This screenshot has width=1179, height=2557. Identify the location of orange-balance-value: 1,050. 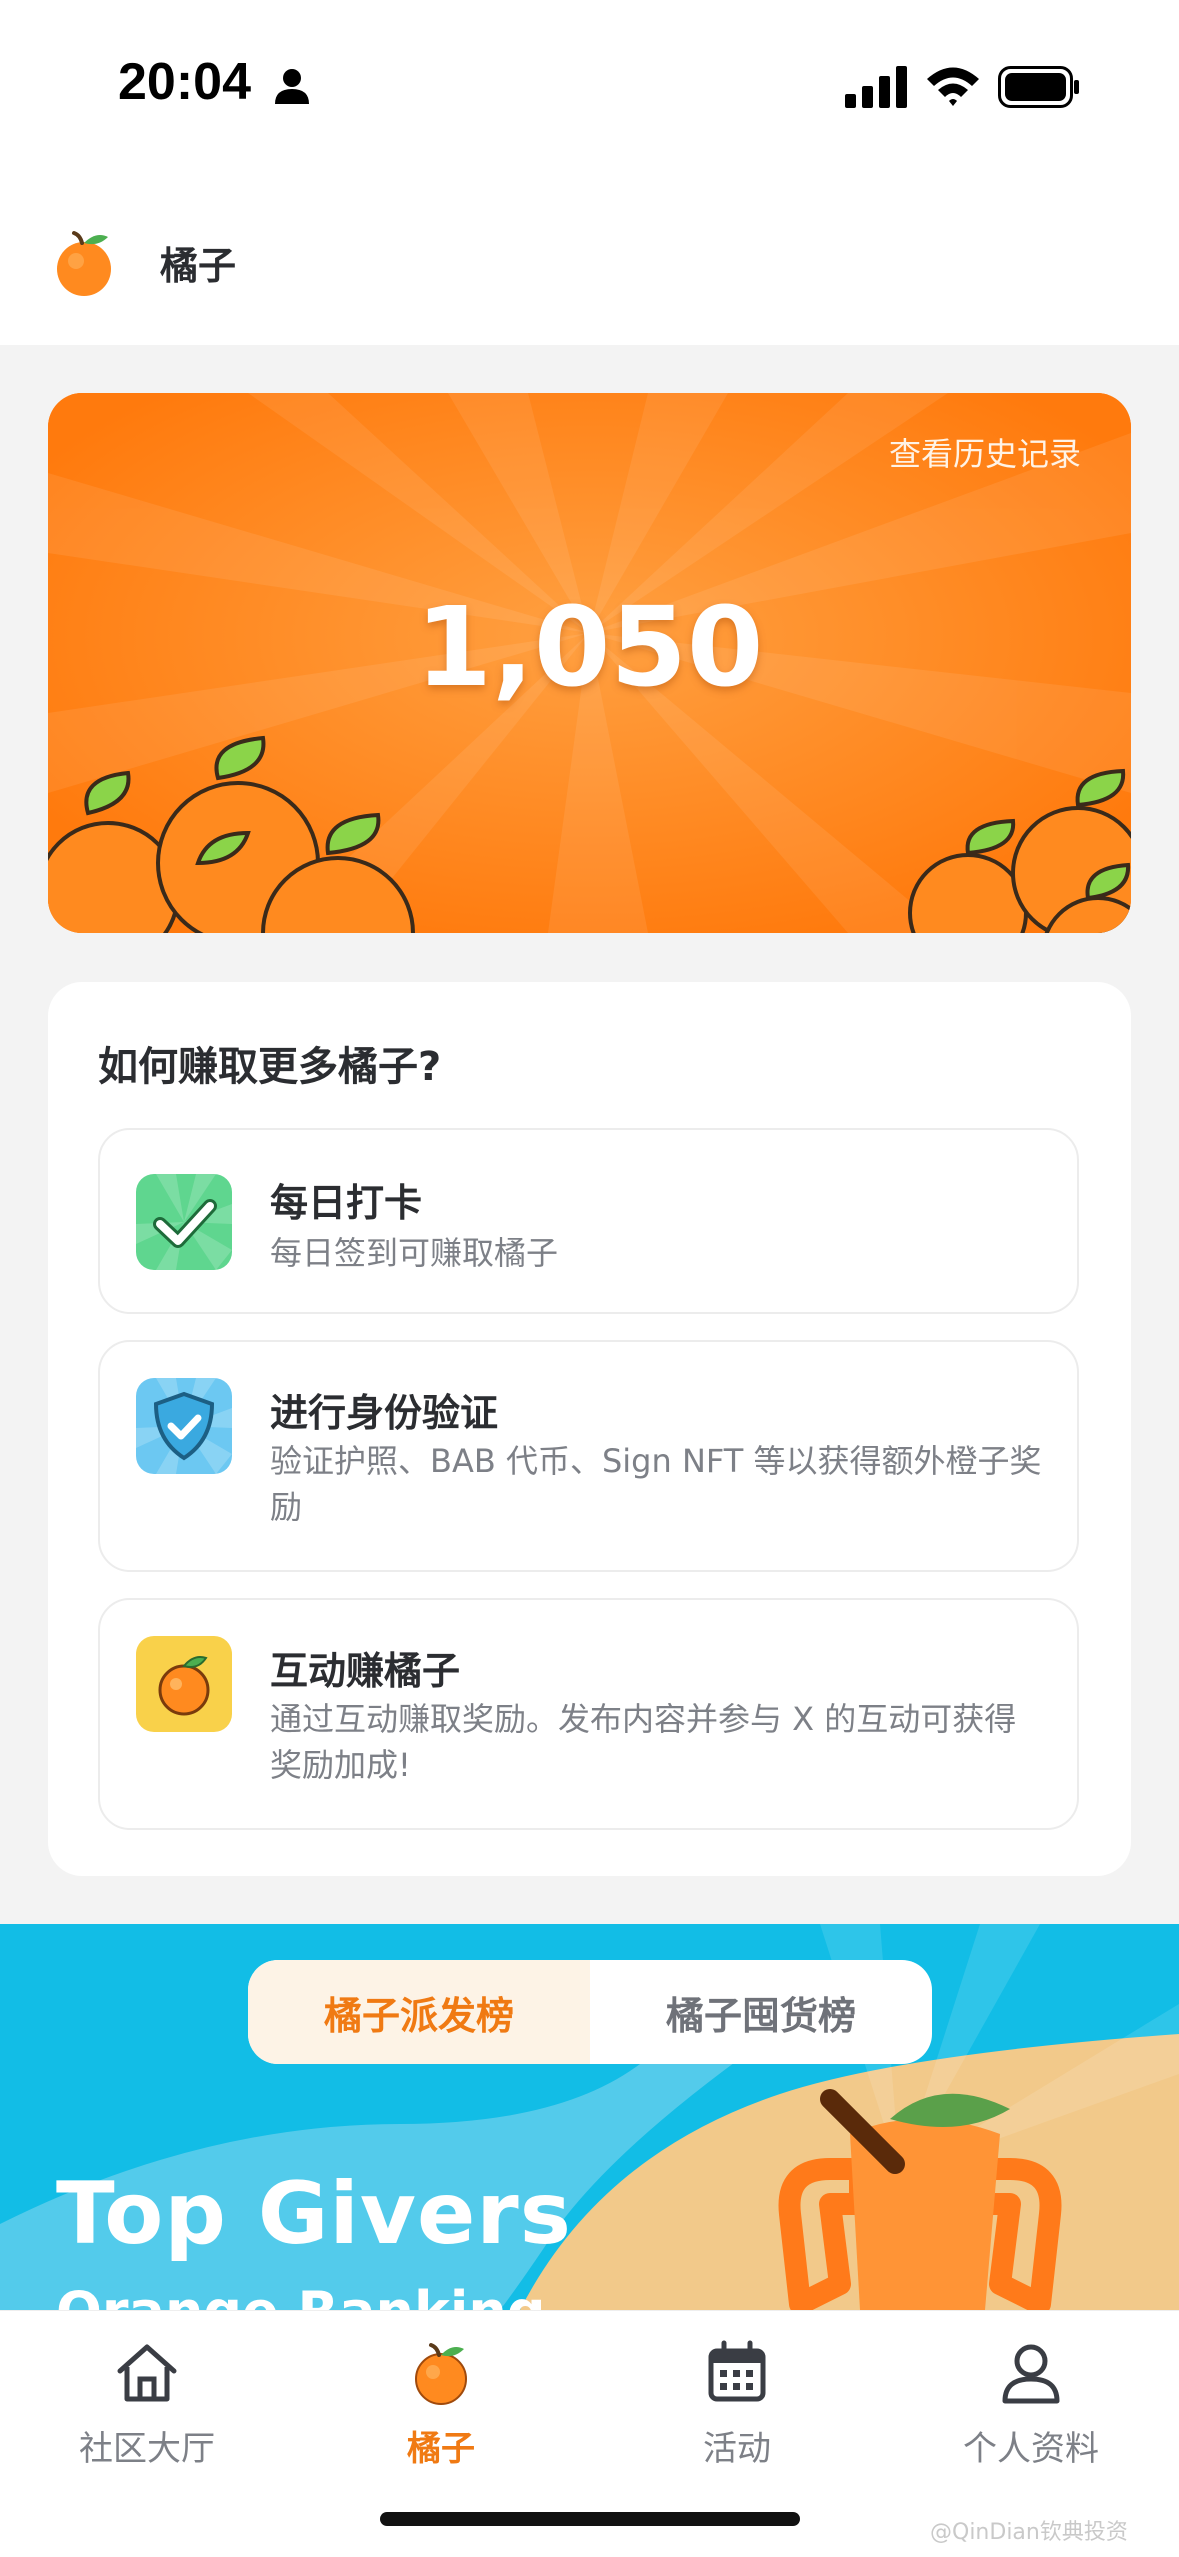
(589, 647).